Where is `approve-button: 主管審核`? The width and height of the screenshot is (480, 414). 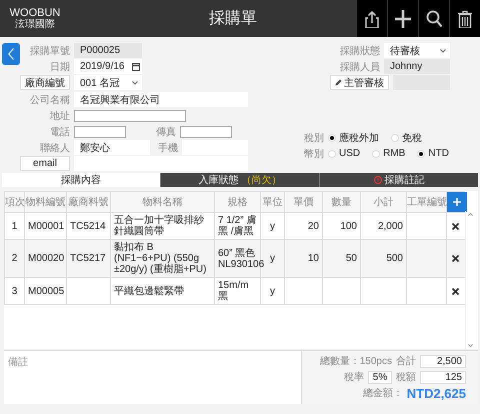
approve-button: 主管審核 is located at coordinates (359, 82).